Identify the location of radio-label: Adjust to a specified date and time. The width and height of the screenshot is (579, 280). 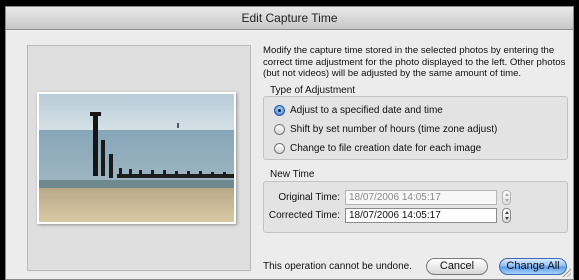
(366, 110).